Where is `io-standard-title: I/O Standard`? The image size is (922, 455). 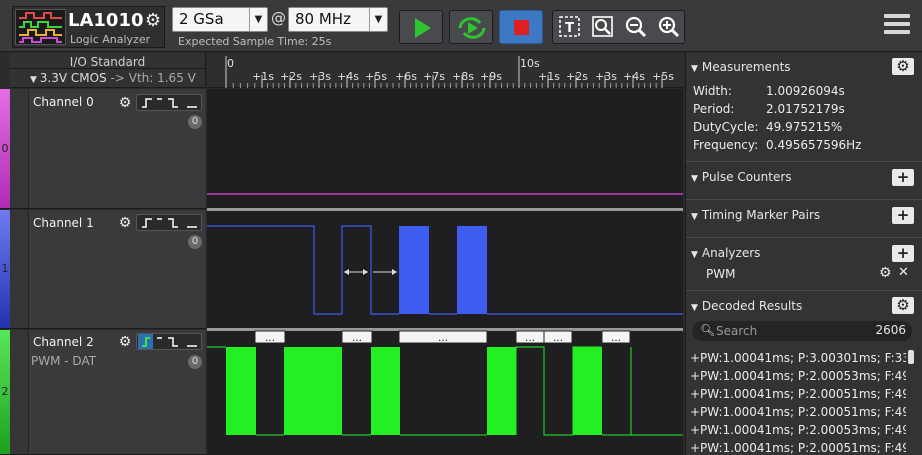
io-standard-title: I/O Standard is located at coordinates (107, 61).